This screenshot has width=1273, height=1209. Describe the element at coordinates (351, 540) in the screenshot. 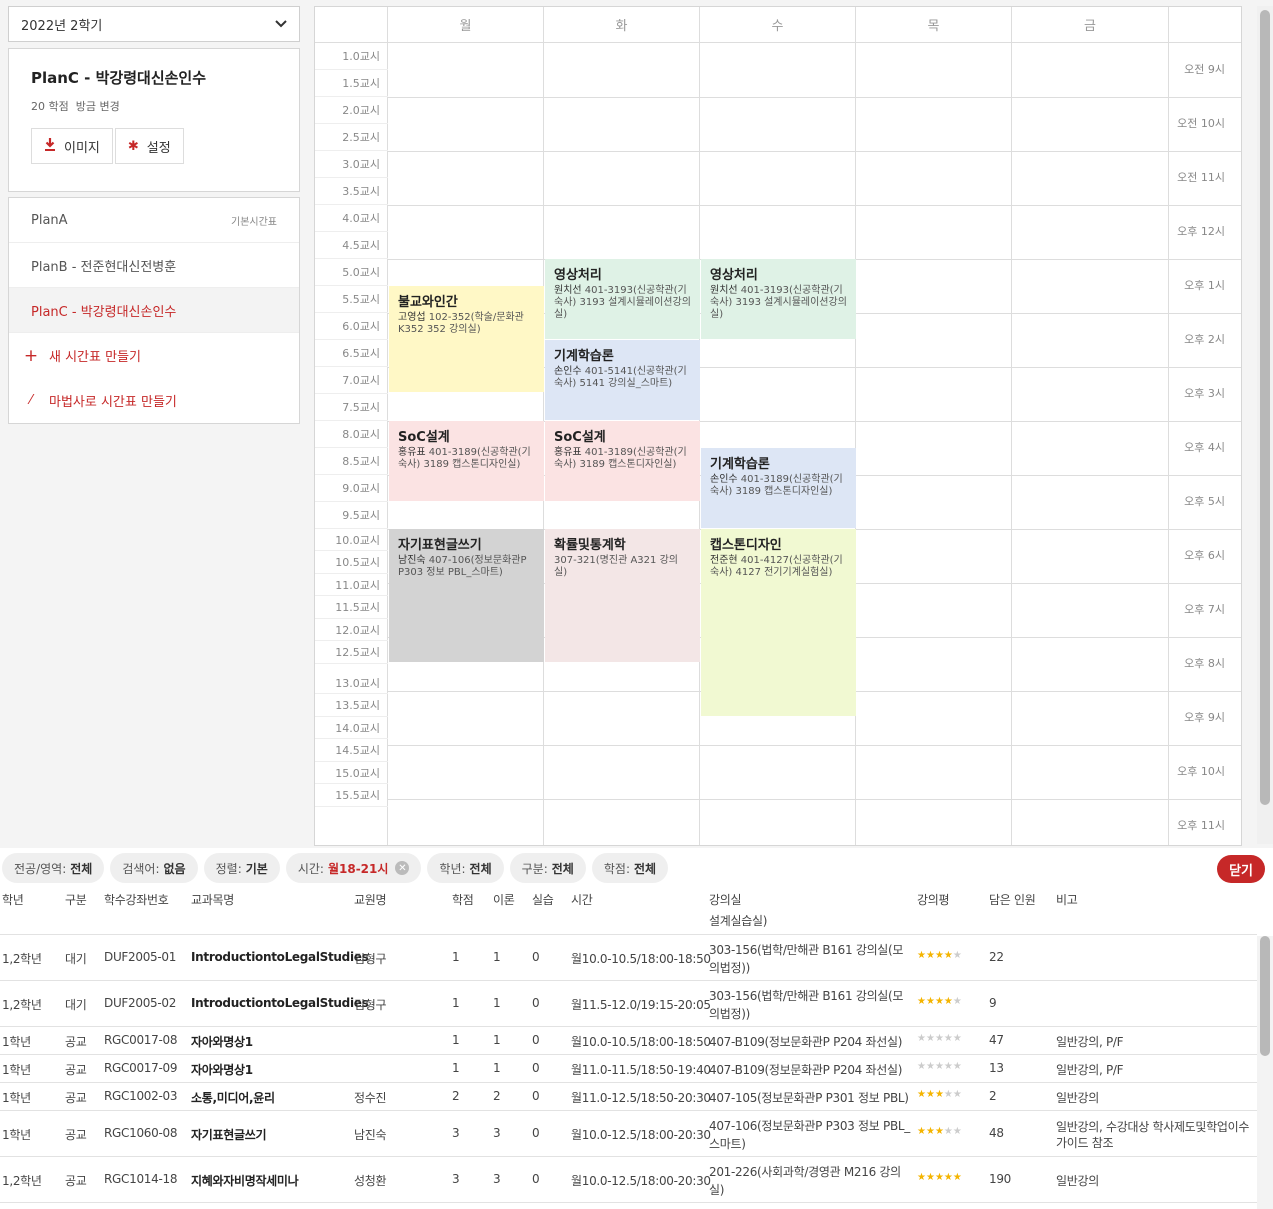

I see `period-label: 10.0교시` at that location.